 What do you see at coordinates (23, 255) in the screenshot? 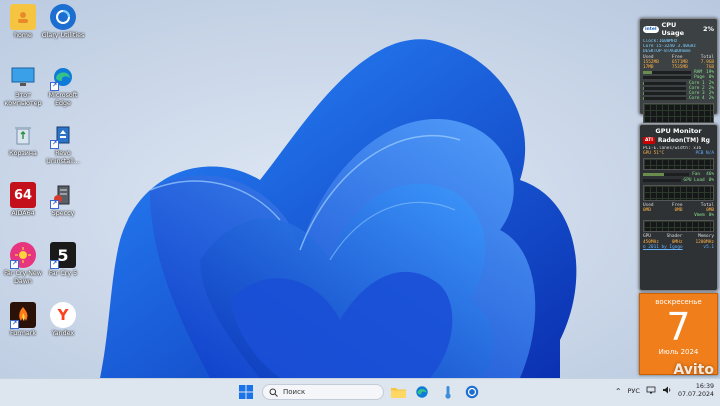
I see `far-cry-new-dawn-icon: ↗` at bounding box center [23, 255].